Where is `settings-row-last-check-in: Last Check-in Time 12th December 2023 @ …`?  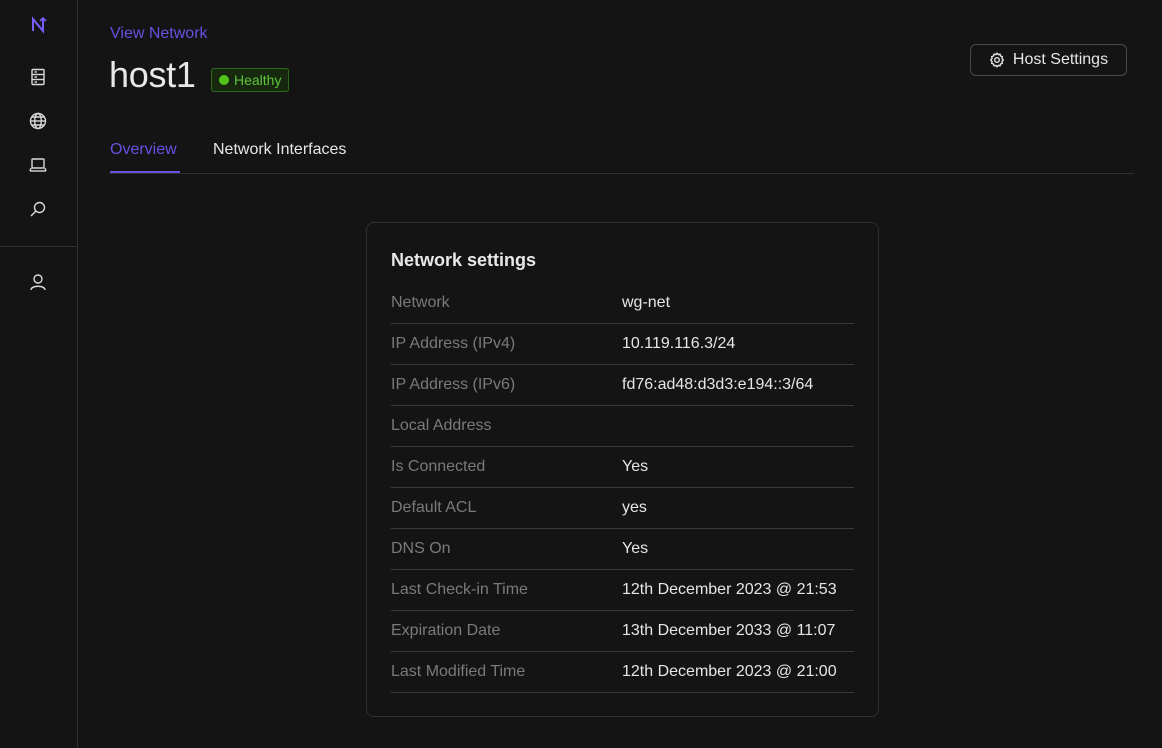
settings-row-last-check-in: Last Check-in Time 12th December 2023 @ … is located at coordinates (622, 590).